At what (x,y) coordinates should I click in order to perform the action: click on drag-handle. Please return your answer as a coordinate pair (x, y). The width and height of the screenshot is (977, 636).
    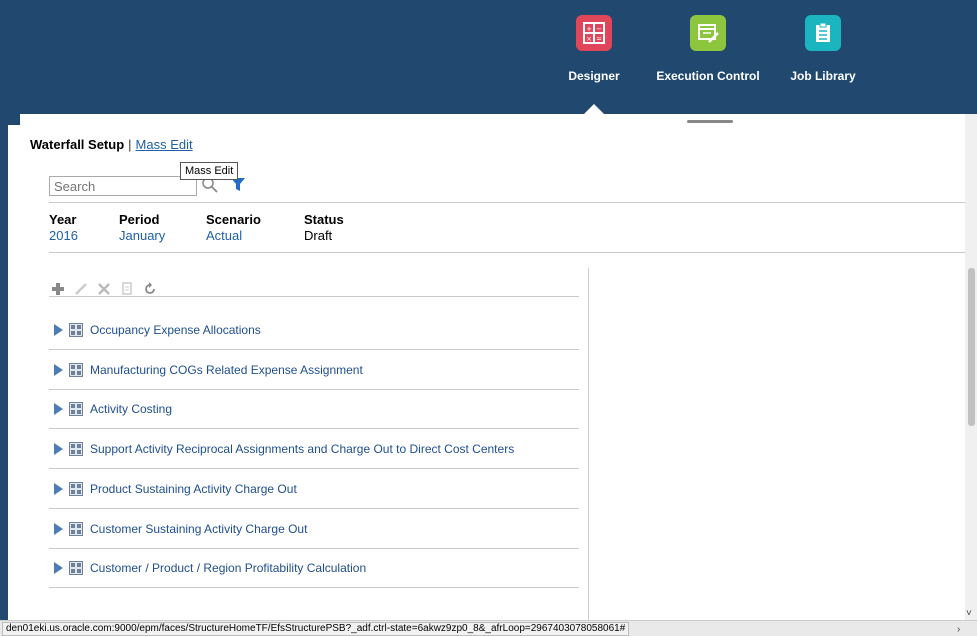
    Looking at the image, I should click on (710, 121).